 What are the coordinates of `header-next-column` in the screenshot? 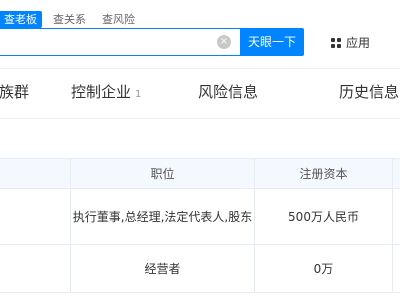 It's located at (396, 173).